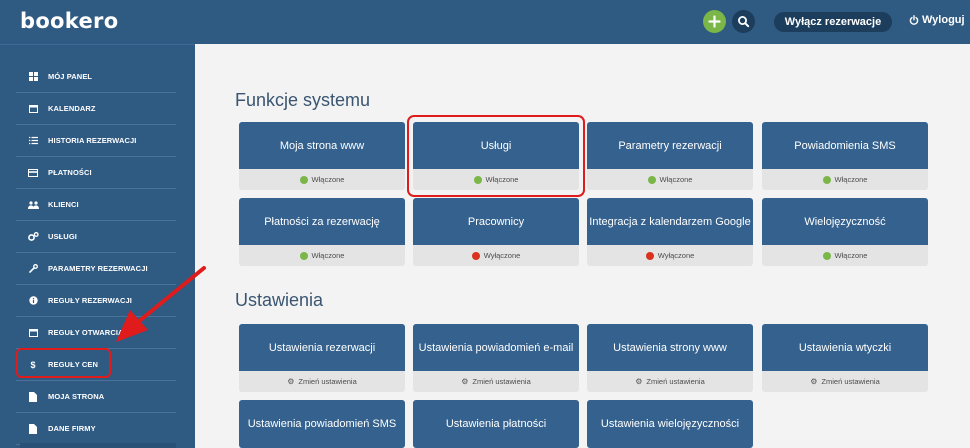 The image size is (970, 448). What do you see at coordinates (496, 347) in the screenshot?
I see `tile-label: Ustawienia powiadomień e-mail` at bounding box center [496, 347].